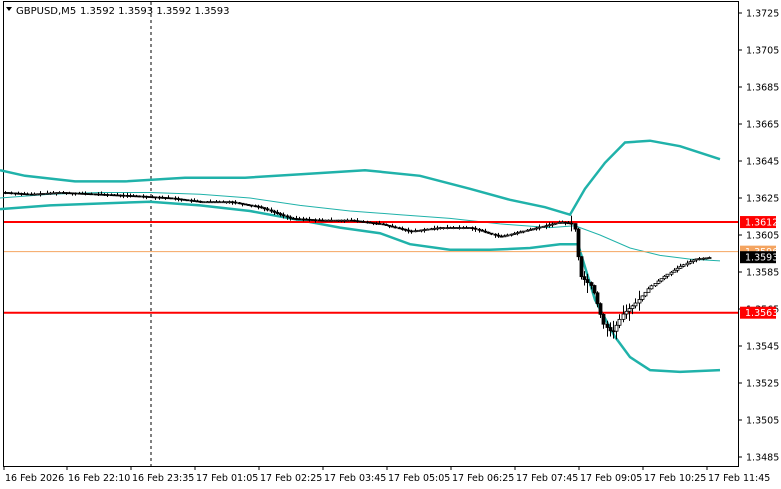  What do you see at coordinates (419, 478) in the screenshot?
I see `x-tick-label: 17 Feb 05:05` at bounding box center [419, 478].